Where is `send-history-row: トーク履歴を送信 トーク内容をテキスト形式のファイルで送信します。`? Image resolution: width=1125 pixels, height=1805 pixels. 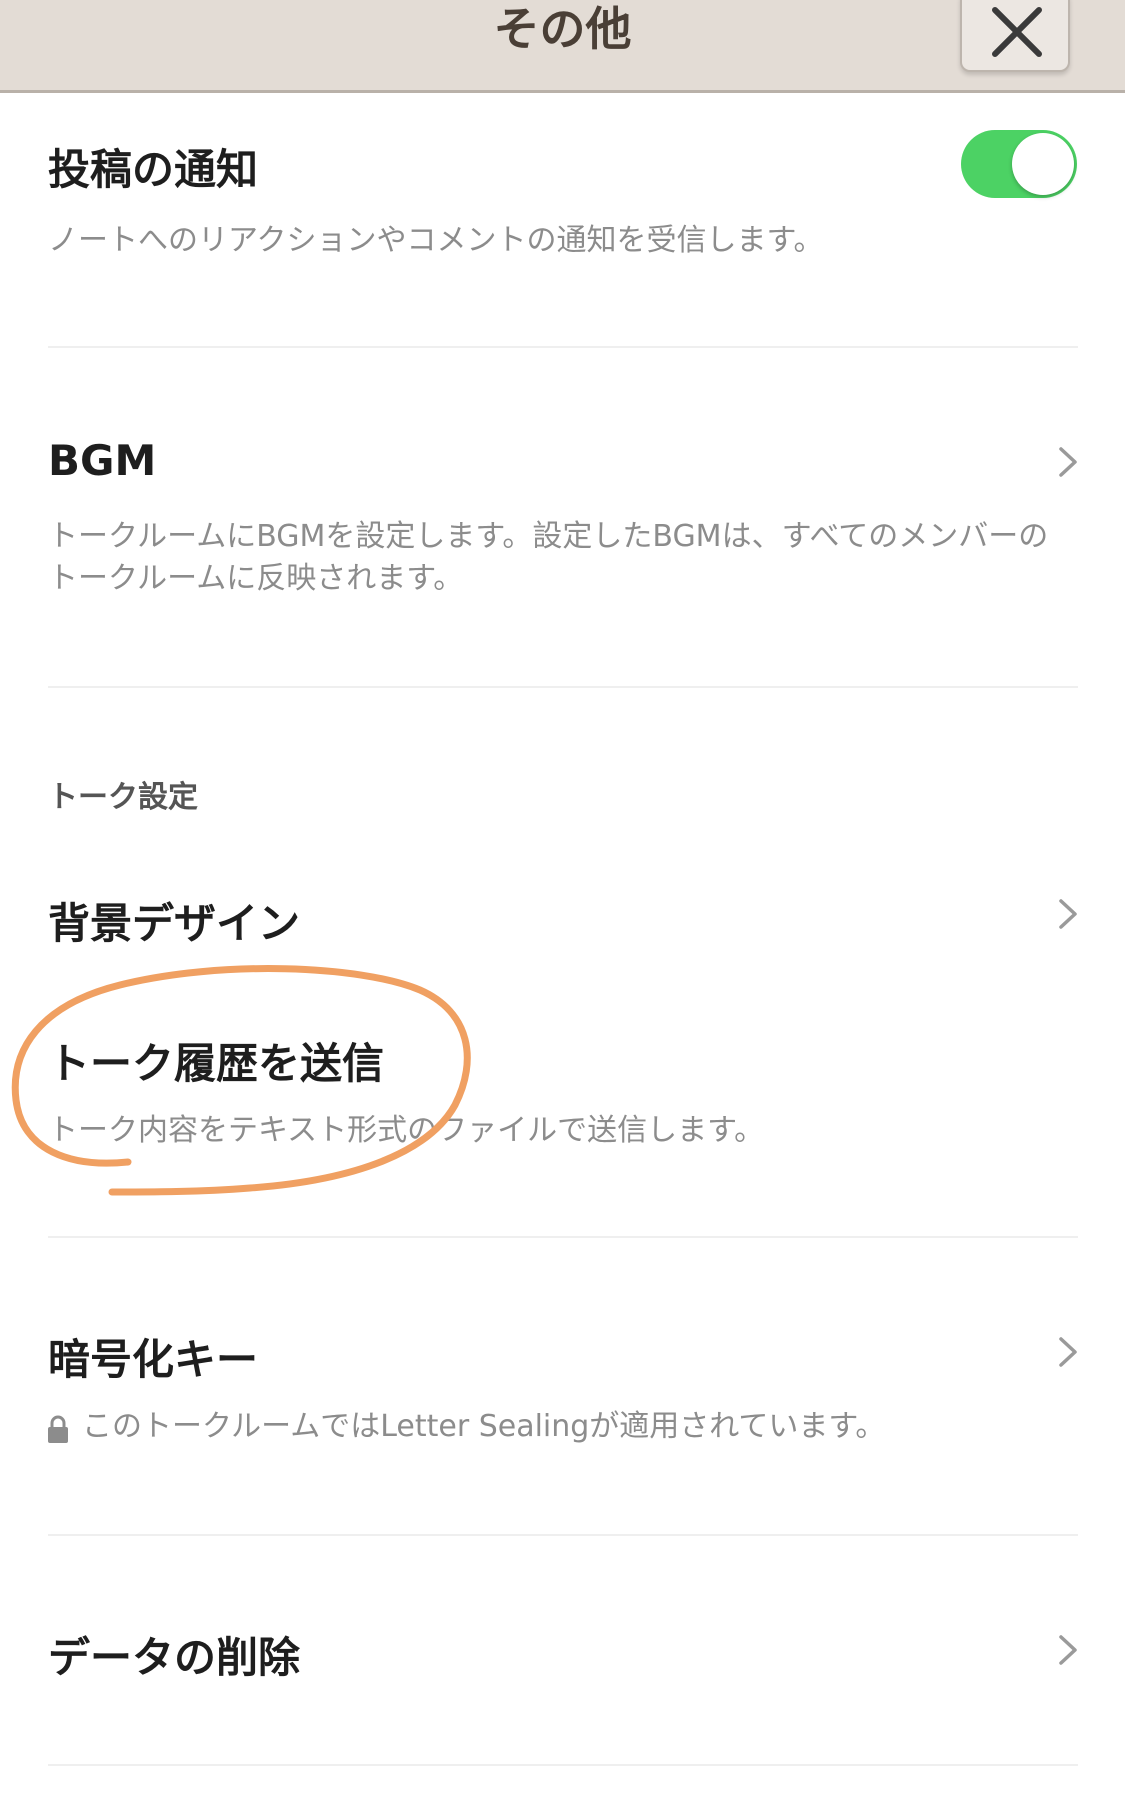 send-history-row: トーク履歴を送信 トーク内容をテキスト形式のファイルで送信します。 is located at coordinates (562, 1120).